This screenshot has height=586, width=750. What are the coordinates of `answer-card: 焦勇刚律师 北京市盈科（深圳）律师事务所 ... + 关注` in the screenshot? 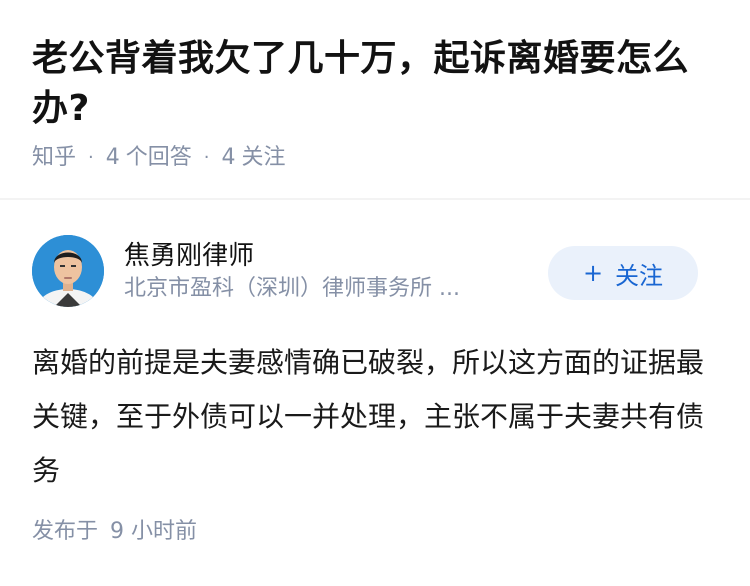 It's located at (365, 271).